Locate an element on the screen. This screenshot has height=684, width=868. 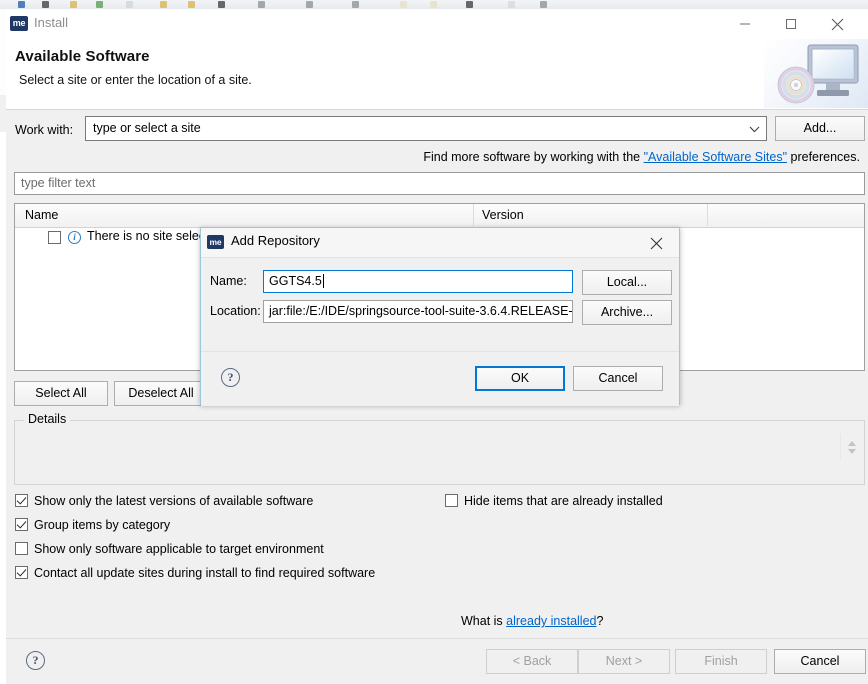
what-is-suffix: ? is located at coordinates (600, 621).